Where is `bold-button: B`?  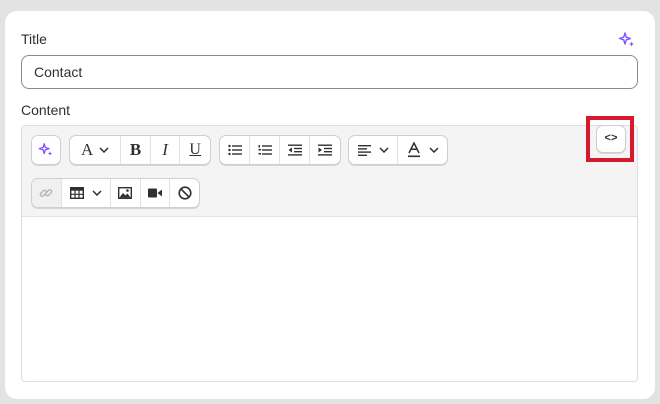 bold-button: B is located at coordinates (136, 150).